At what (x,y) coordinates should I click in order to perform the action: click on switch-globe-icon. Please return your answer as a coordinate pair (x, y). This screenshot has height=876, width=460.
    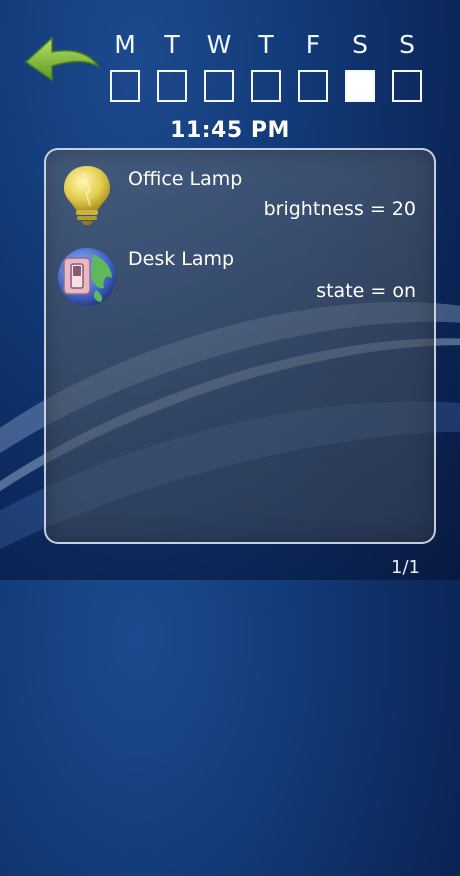
    Looking at the image, I should click on (87, 277).